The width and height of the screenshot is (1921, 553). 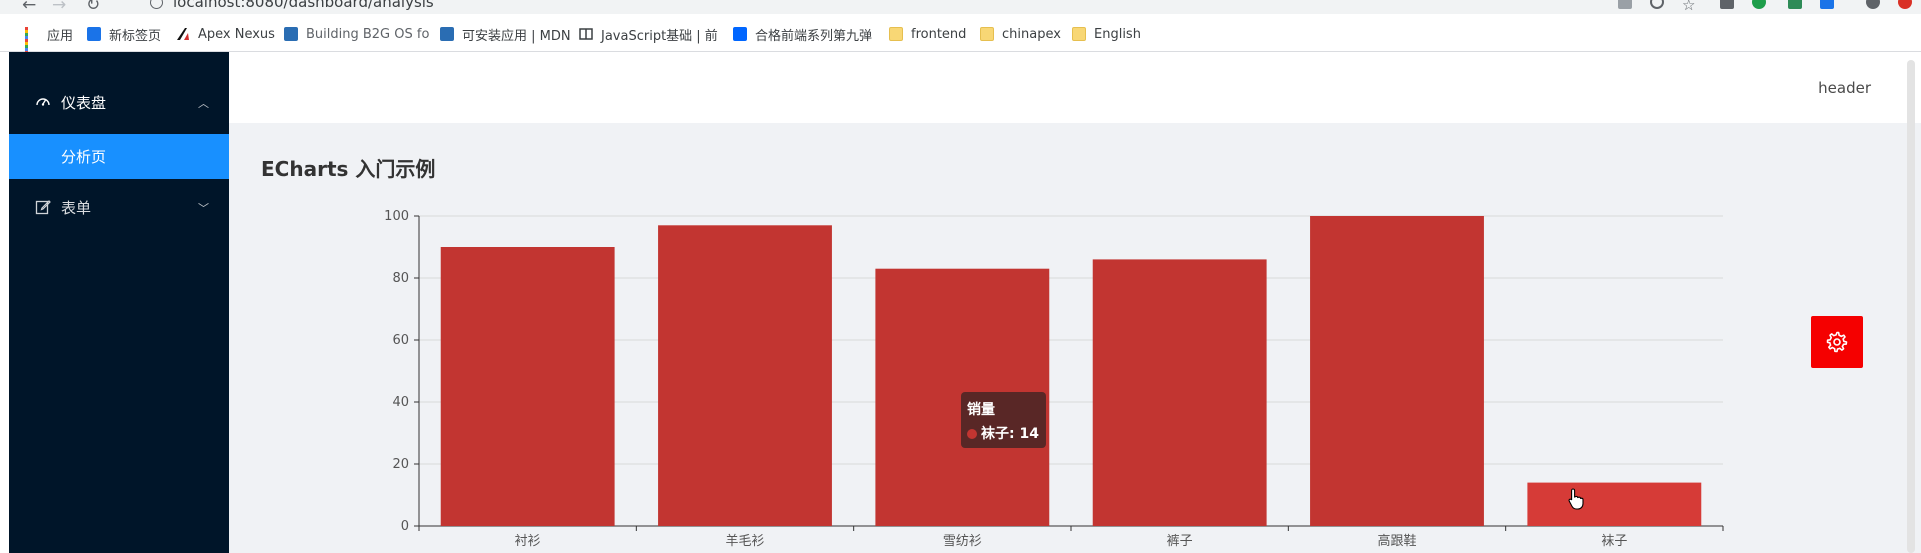 What do you see at coordinates (1614, 541) in the screenshot?
I see `x-tick-label: 袜子` at bounding box center [1614, 541].